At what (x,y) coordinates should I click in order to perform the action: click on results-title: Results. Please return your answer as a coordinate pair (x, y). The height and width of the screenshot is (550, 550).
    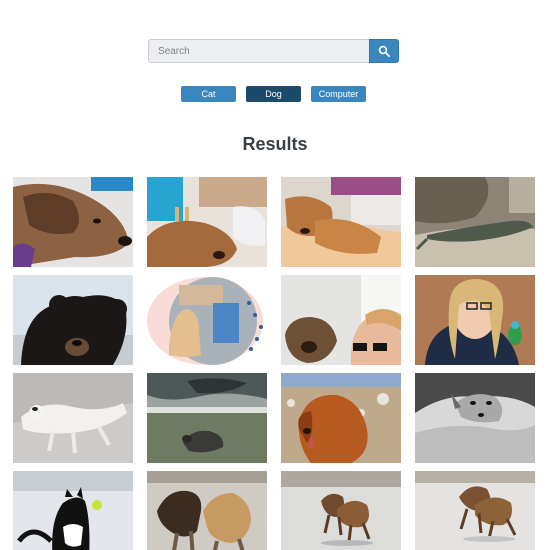
    Looking at the image, I should click on (275, 144).